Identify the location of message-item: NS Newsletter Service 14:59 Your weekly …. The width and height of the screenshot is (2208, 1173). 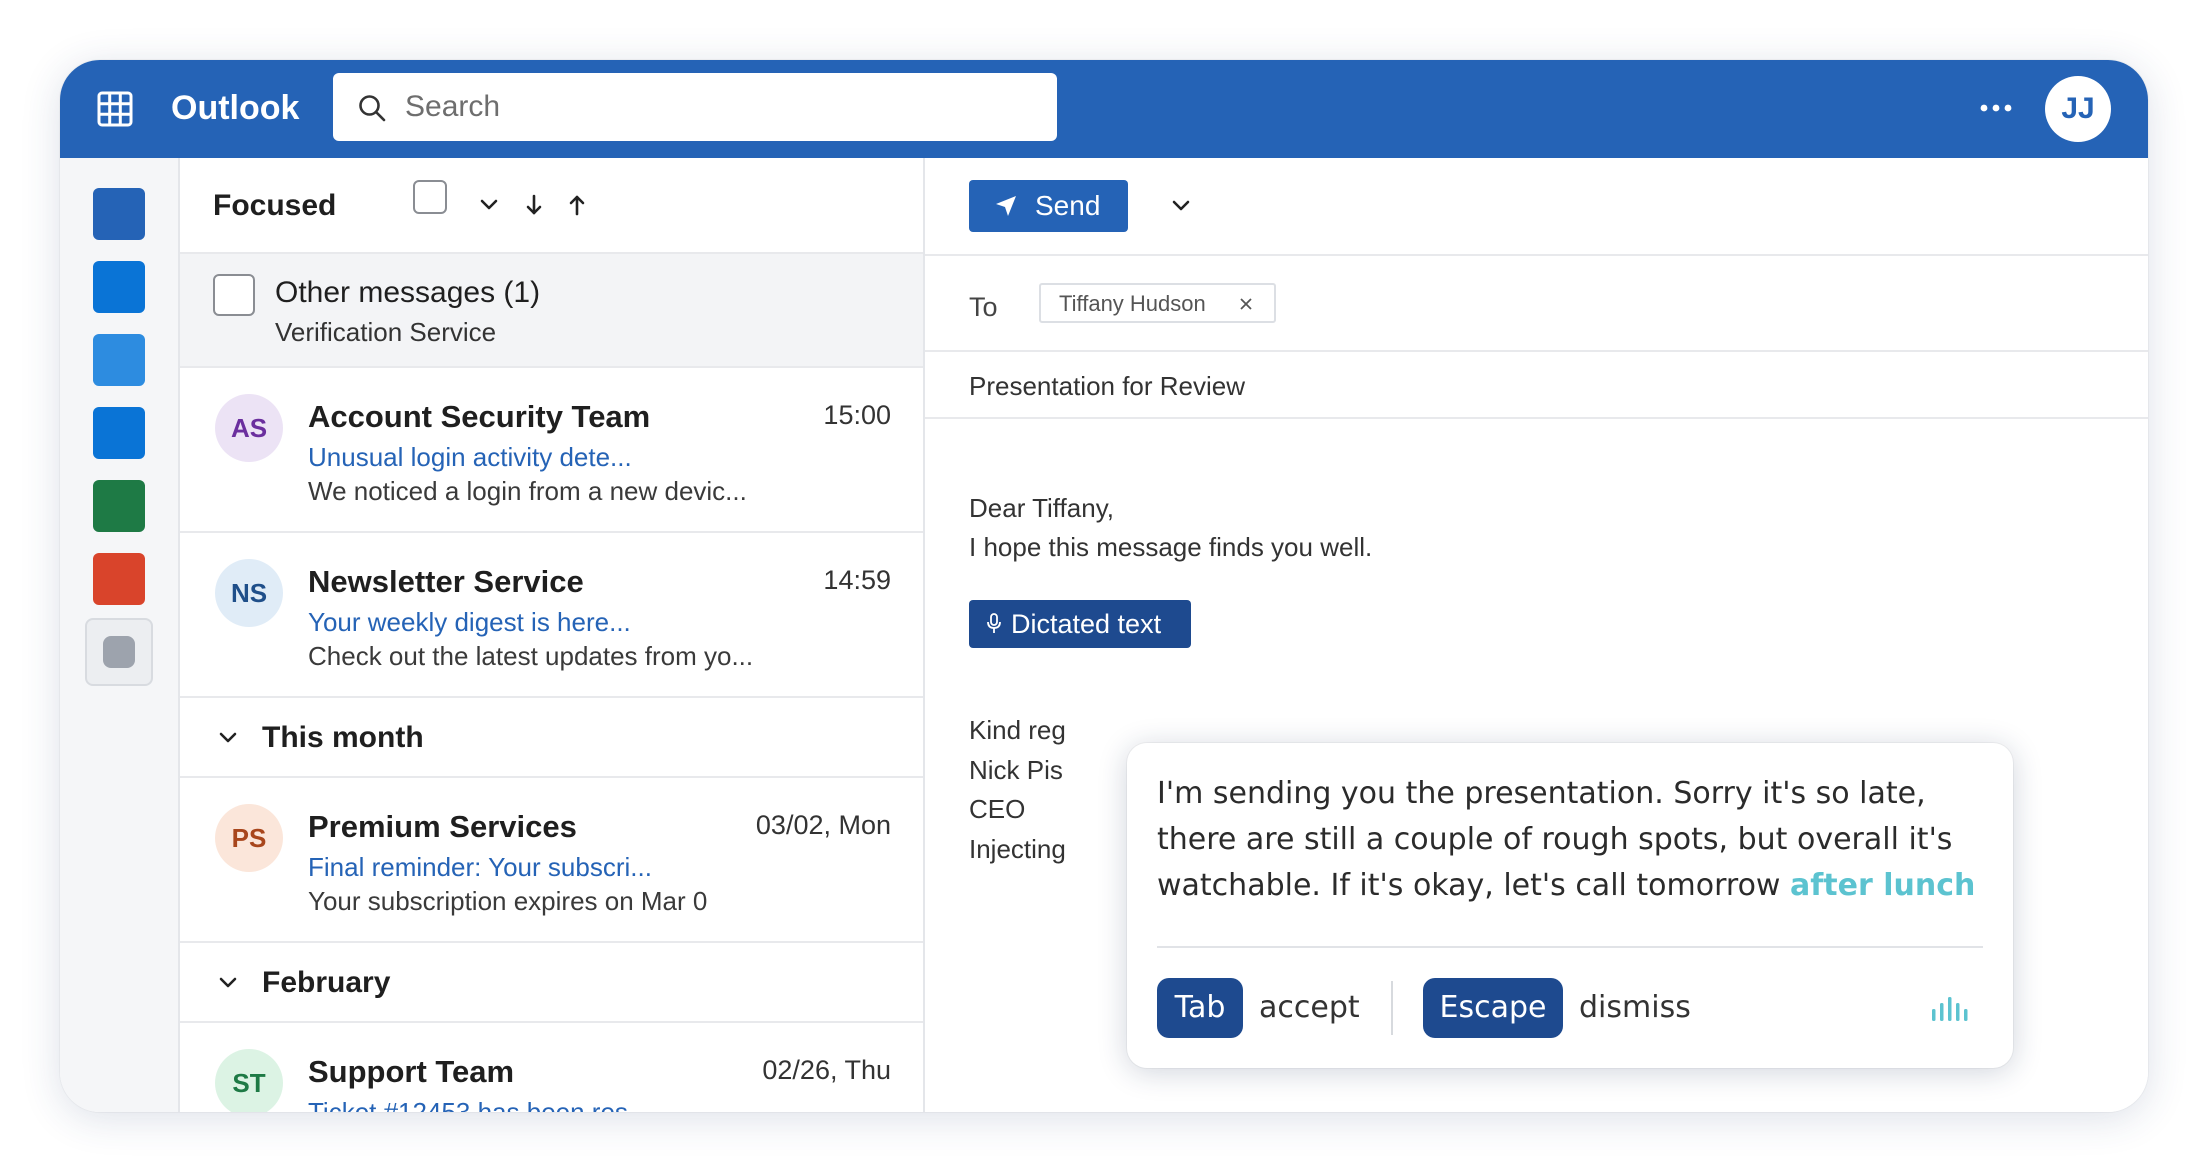
(551, 615).